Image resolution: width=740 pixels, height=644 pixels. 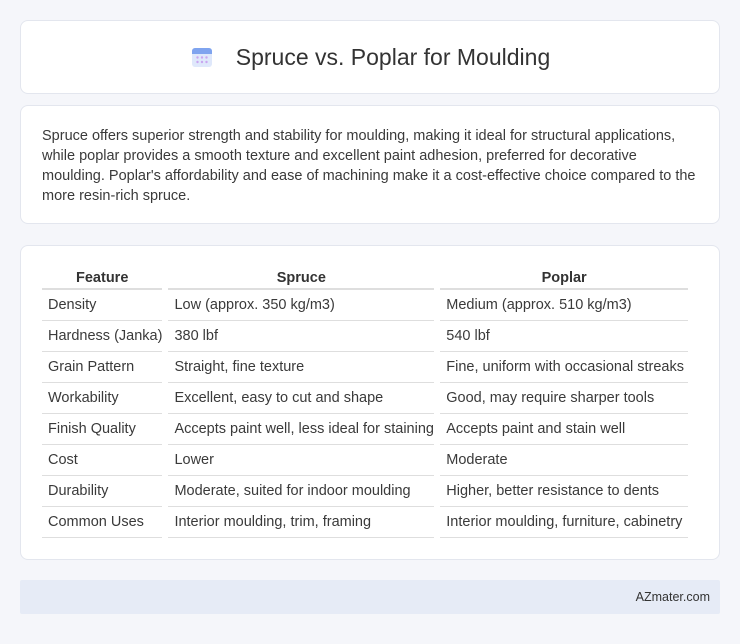 What do you see at coordinates (564, 460) in the screenshot?
I see `poplar-cell: Moderate` at bounding box center [564, 460].